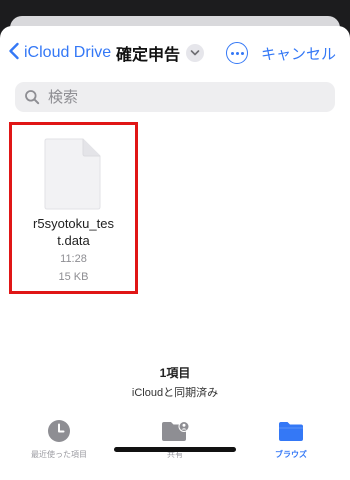  I want to click on back-button: iCloud Drive, so click(59, 53).